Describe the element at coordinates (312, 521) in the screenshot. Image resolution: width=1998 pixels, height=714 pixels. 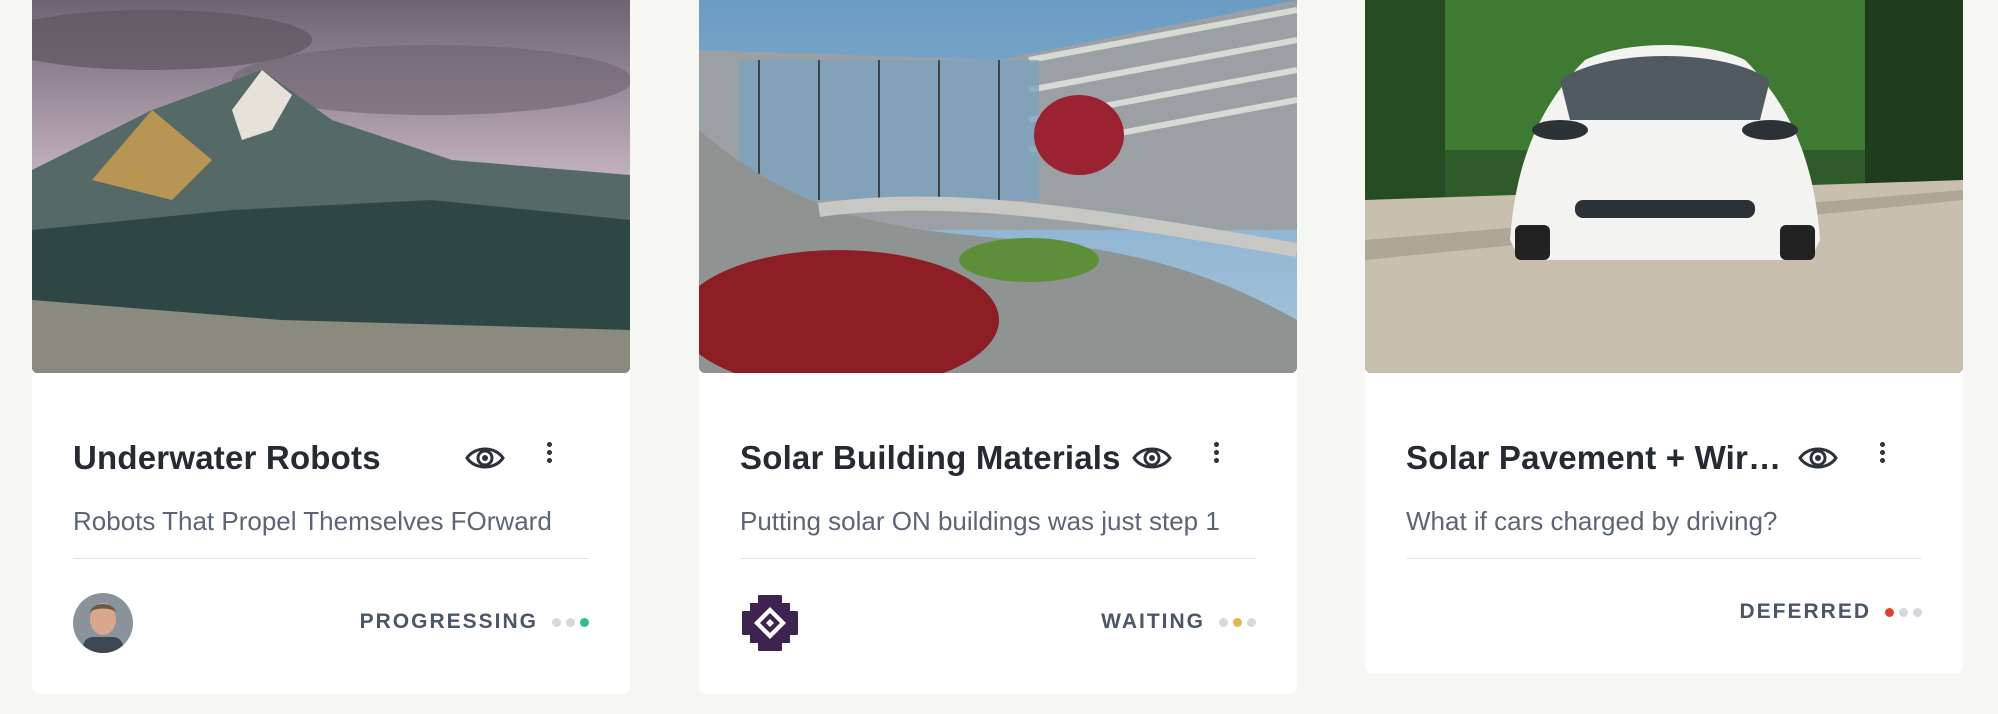
I see `card-subtitle: Robots That Propel Themselves FOrward` at that location.